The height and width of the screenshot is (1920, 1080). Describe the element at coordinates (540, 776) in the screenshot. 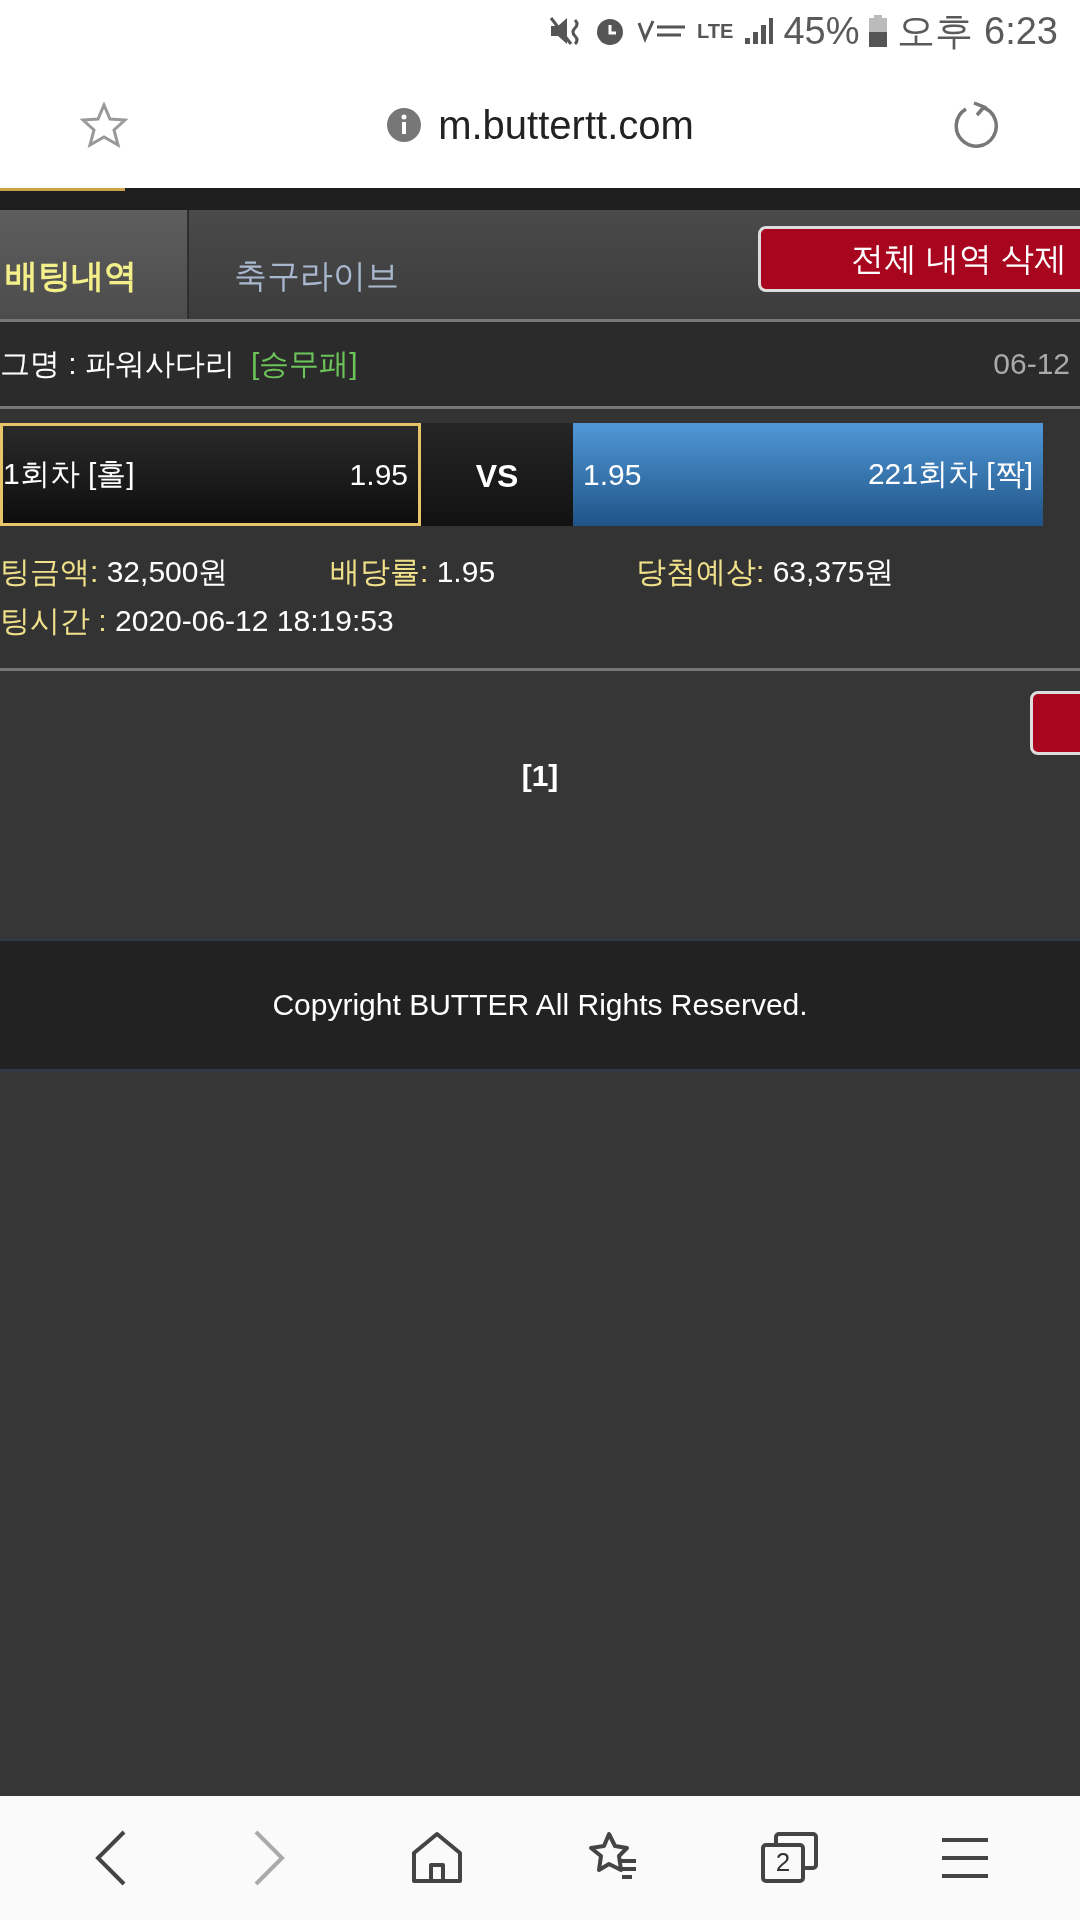

I see `page-link: [1]` at that location.